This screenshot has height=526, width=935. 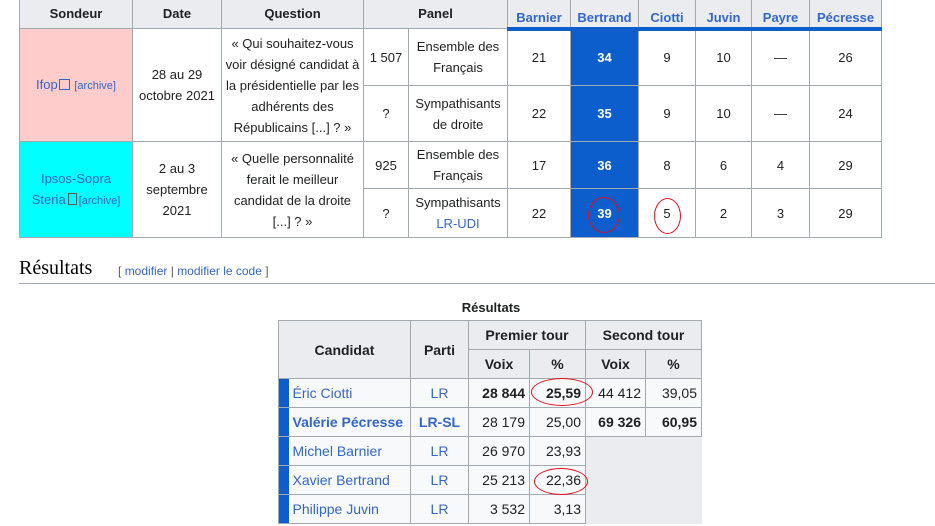 What do you see at coordinates (539, 57) in the screenshot?
I see `poll-value: 21` at bounding box center [539, 57].